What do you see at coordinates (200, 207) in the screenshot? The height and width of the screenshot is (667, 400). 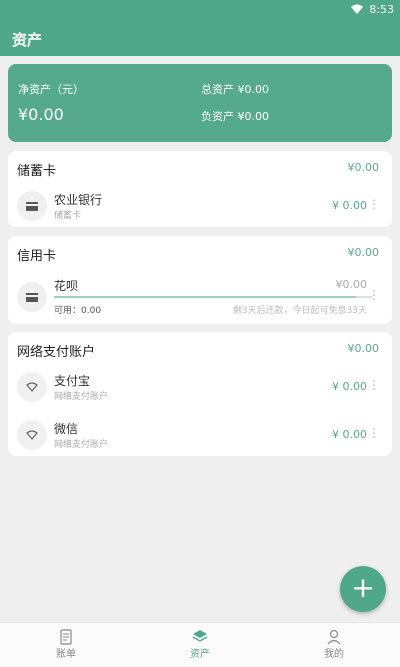 I see `account-row-abc-bank: 农业银行 储蓄卡 ¥ 0.00 ⋮` at bounding box center [200, 207].